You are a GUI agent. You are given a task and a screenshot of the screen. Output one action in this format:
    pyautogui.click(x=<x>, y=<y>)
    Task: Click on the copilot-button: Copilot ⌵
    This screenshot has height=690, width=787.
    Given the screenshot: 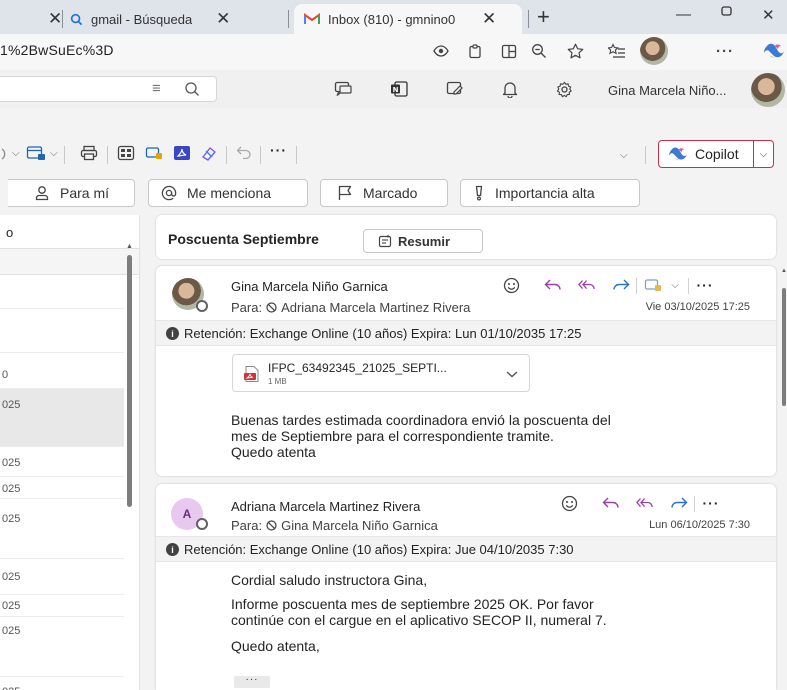 What is the action you would take?
    pyautogui.click(x=716, y=154)
    